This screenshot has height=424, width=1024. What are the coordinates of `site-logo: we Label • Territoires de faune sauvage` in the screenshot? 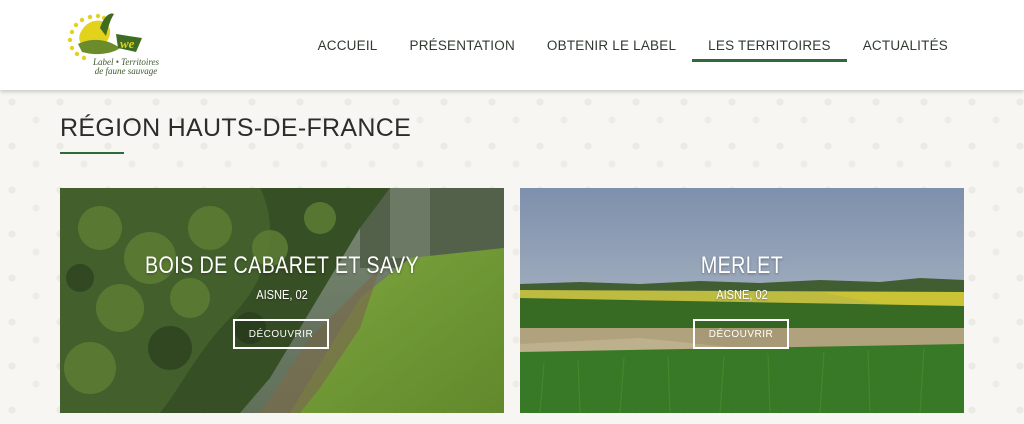 It's located at (115, 45).